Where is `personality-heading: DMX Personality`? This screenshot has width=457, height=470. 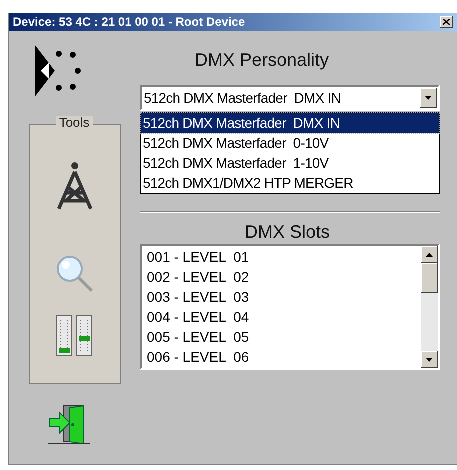
personality-heading: DMX Personality is located at coordinates (262, 60).